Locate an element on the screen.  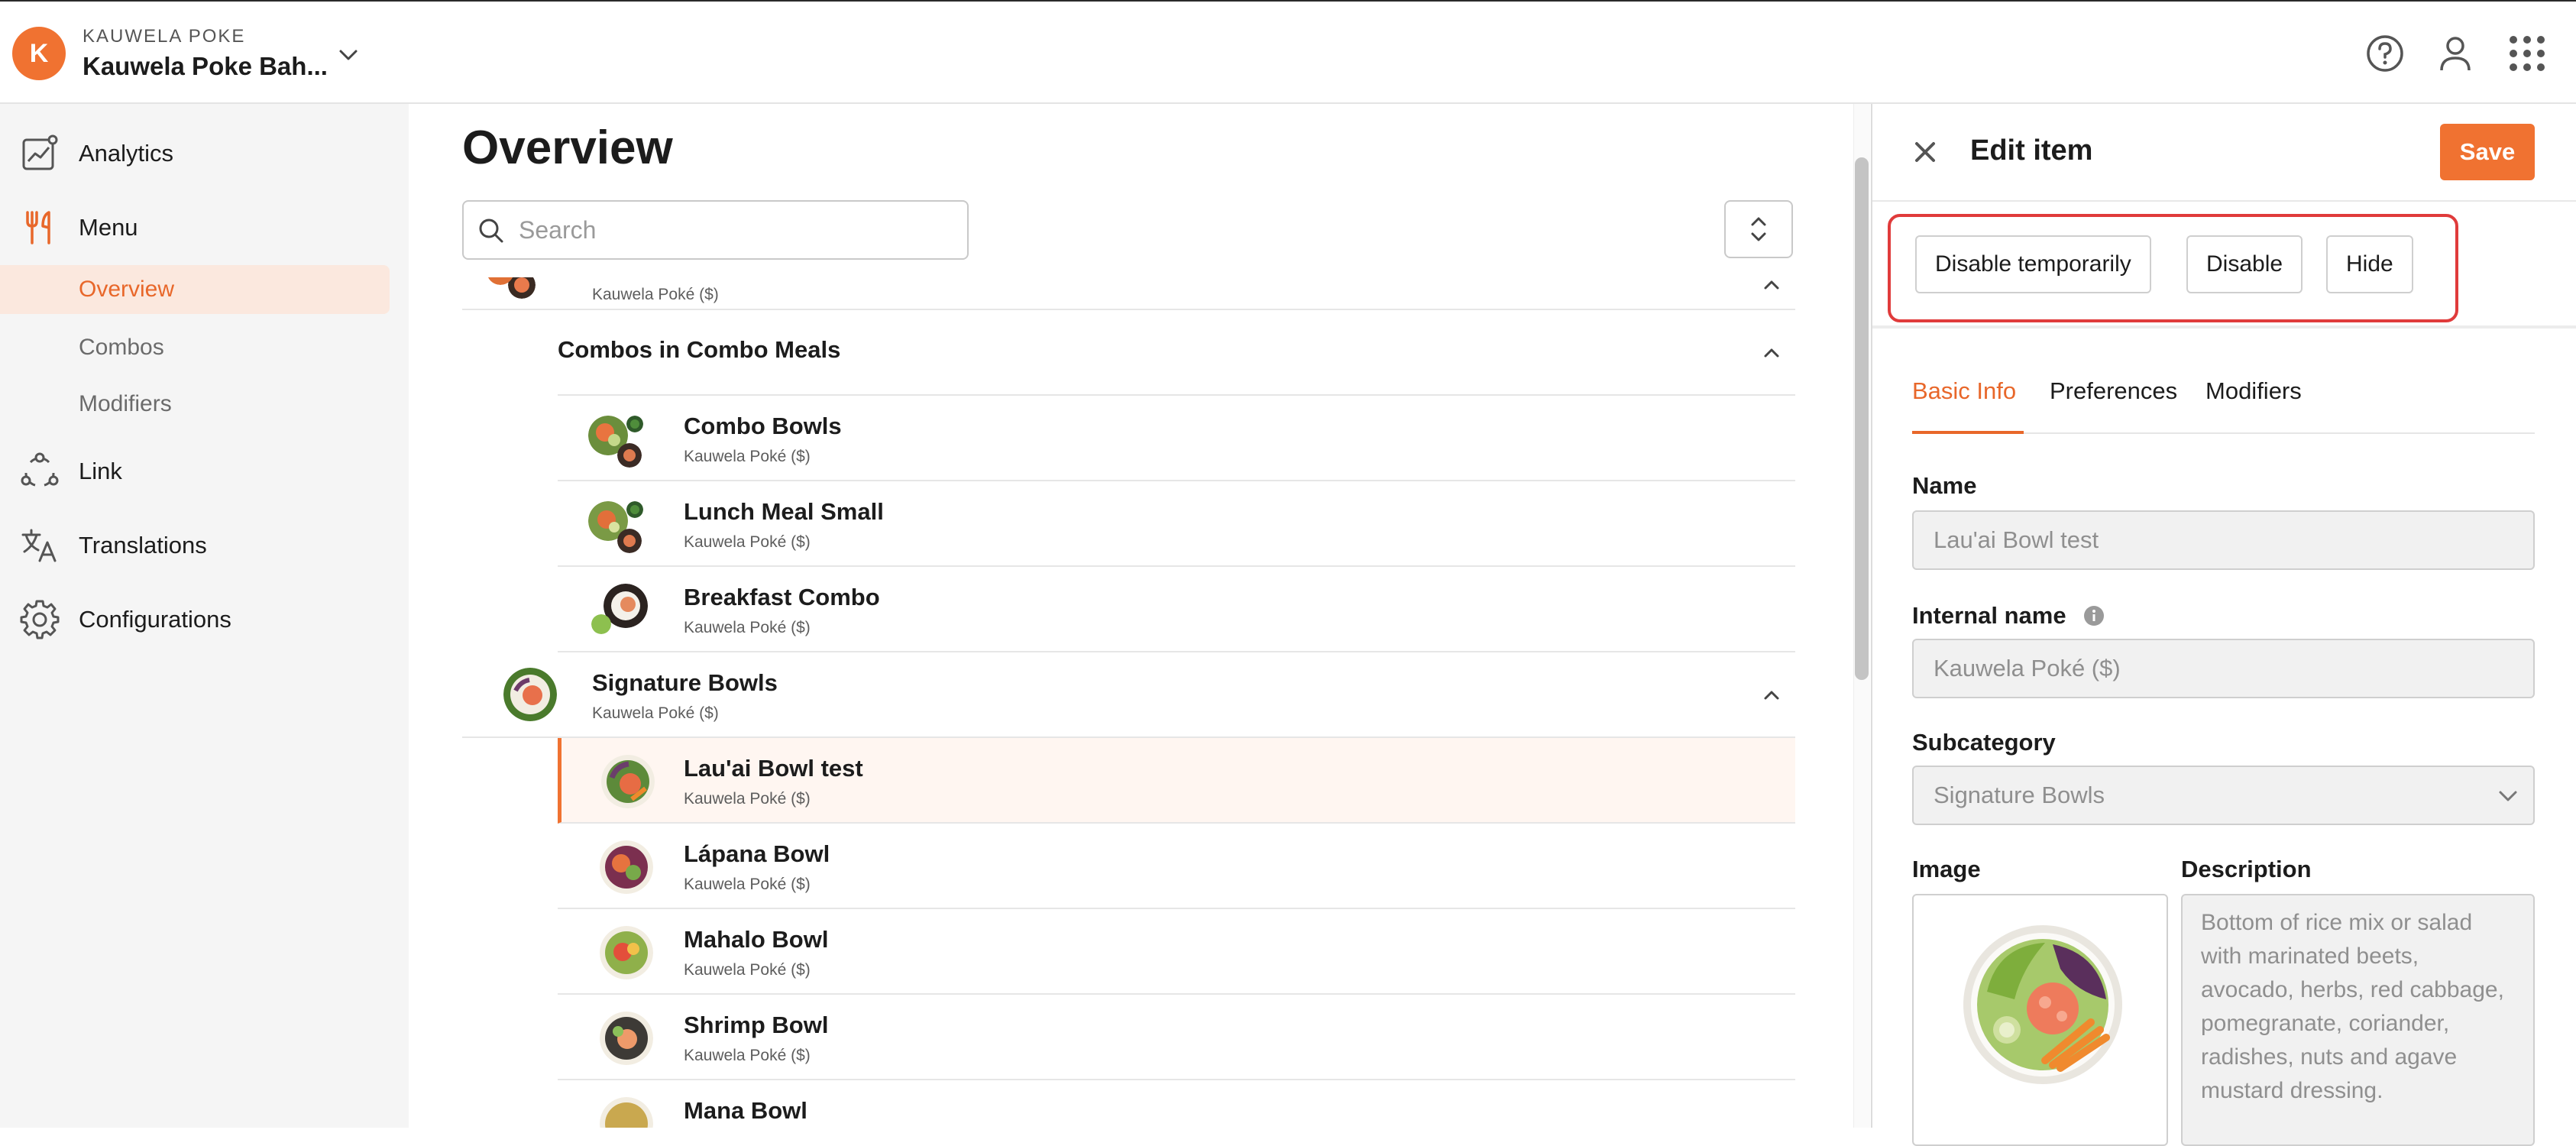
link-nodes-icon is located at coordinates (40, 469).